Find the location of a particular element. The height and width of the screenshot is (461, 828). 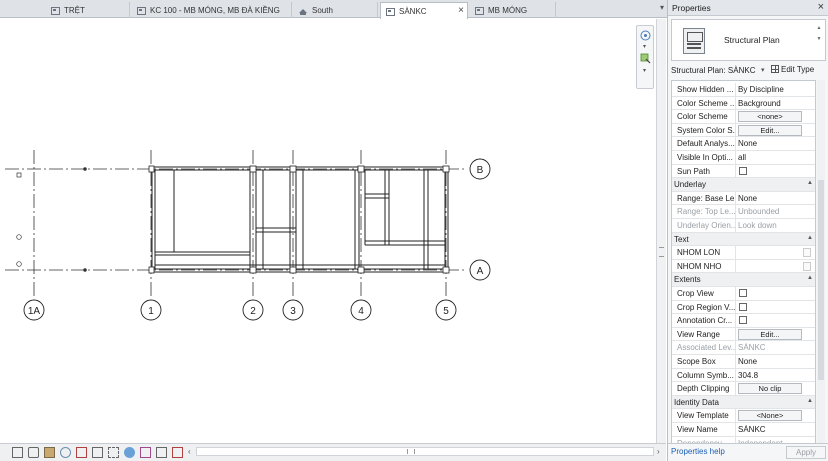

worksharing-icon is located at coordinates (161, 452).